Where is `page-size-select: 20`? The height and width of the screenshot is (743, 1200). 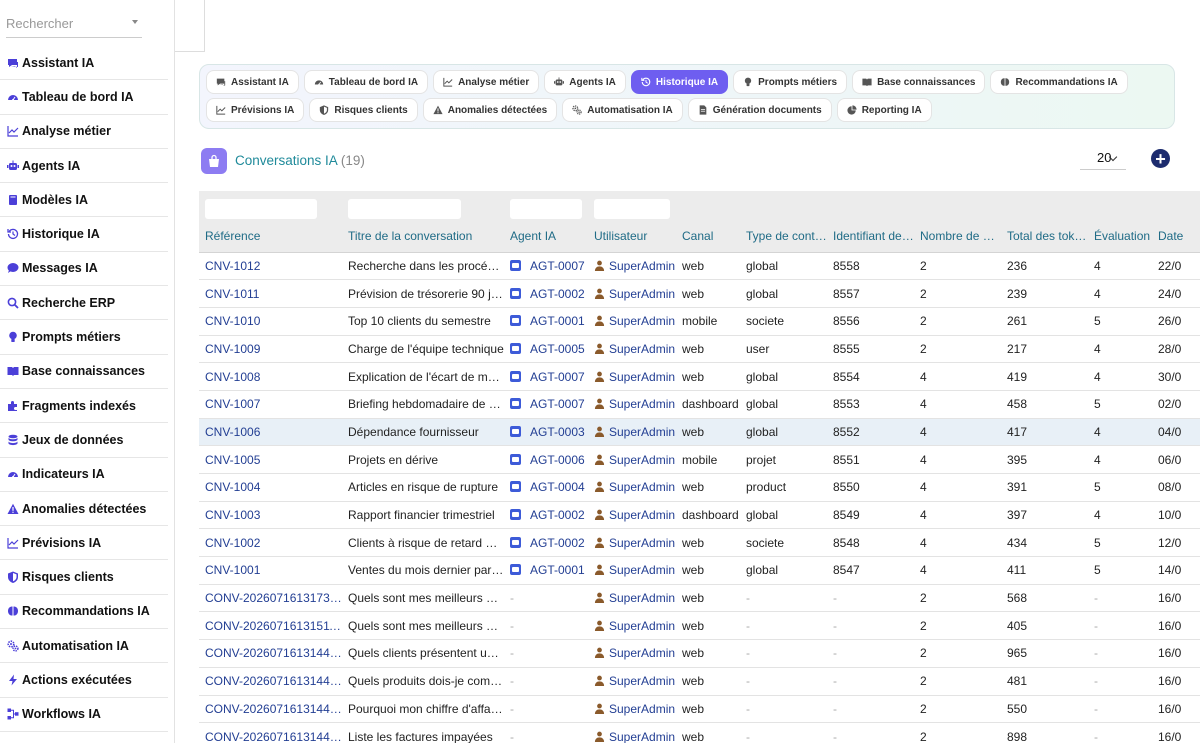 page-size-select: 20 is located at coordinates (1103, 160).